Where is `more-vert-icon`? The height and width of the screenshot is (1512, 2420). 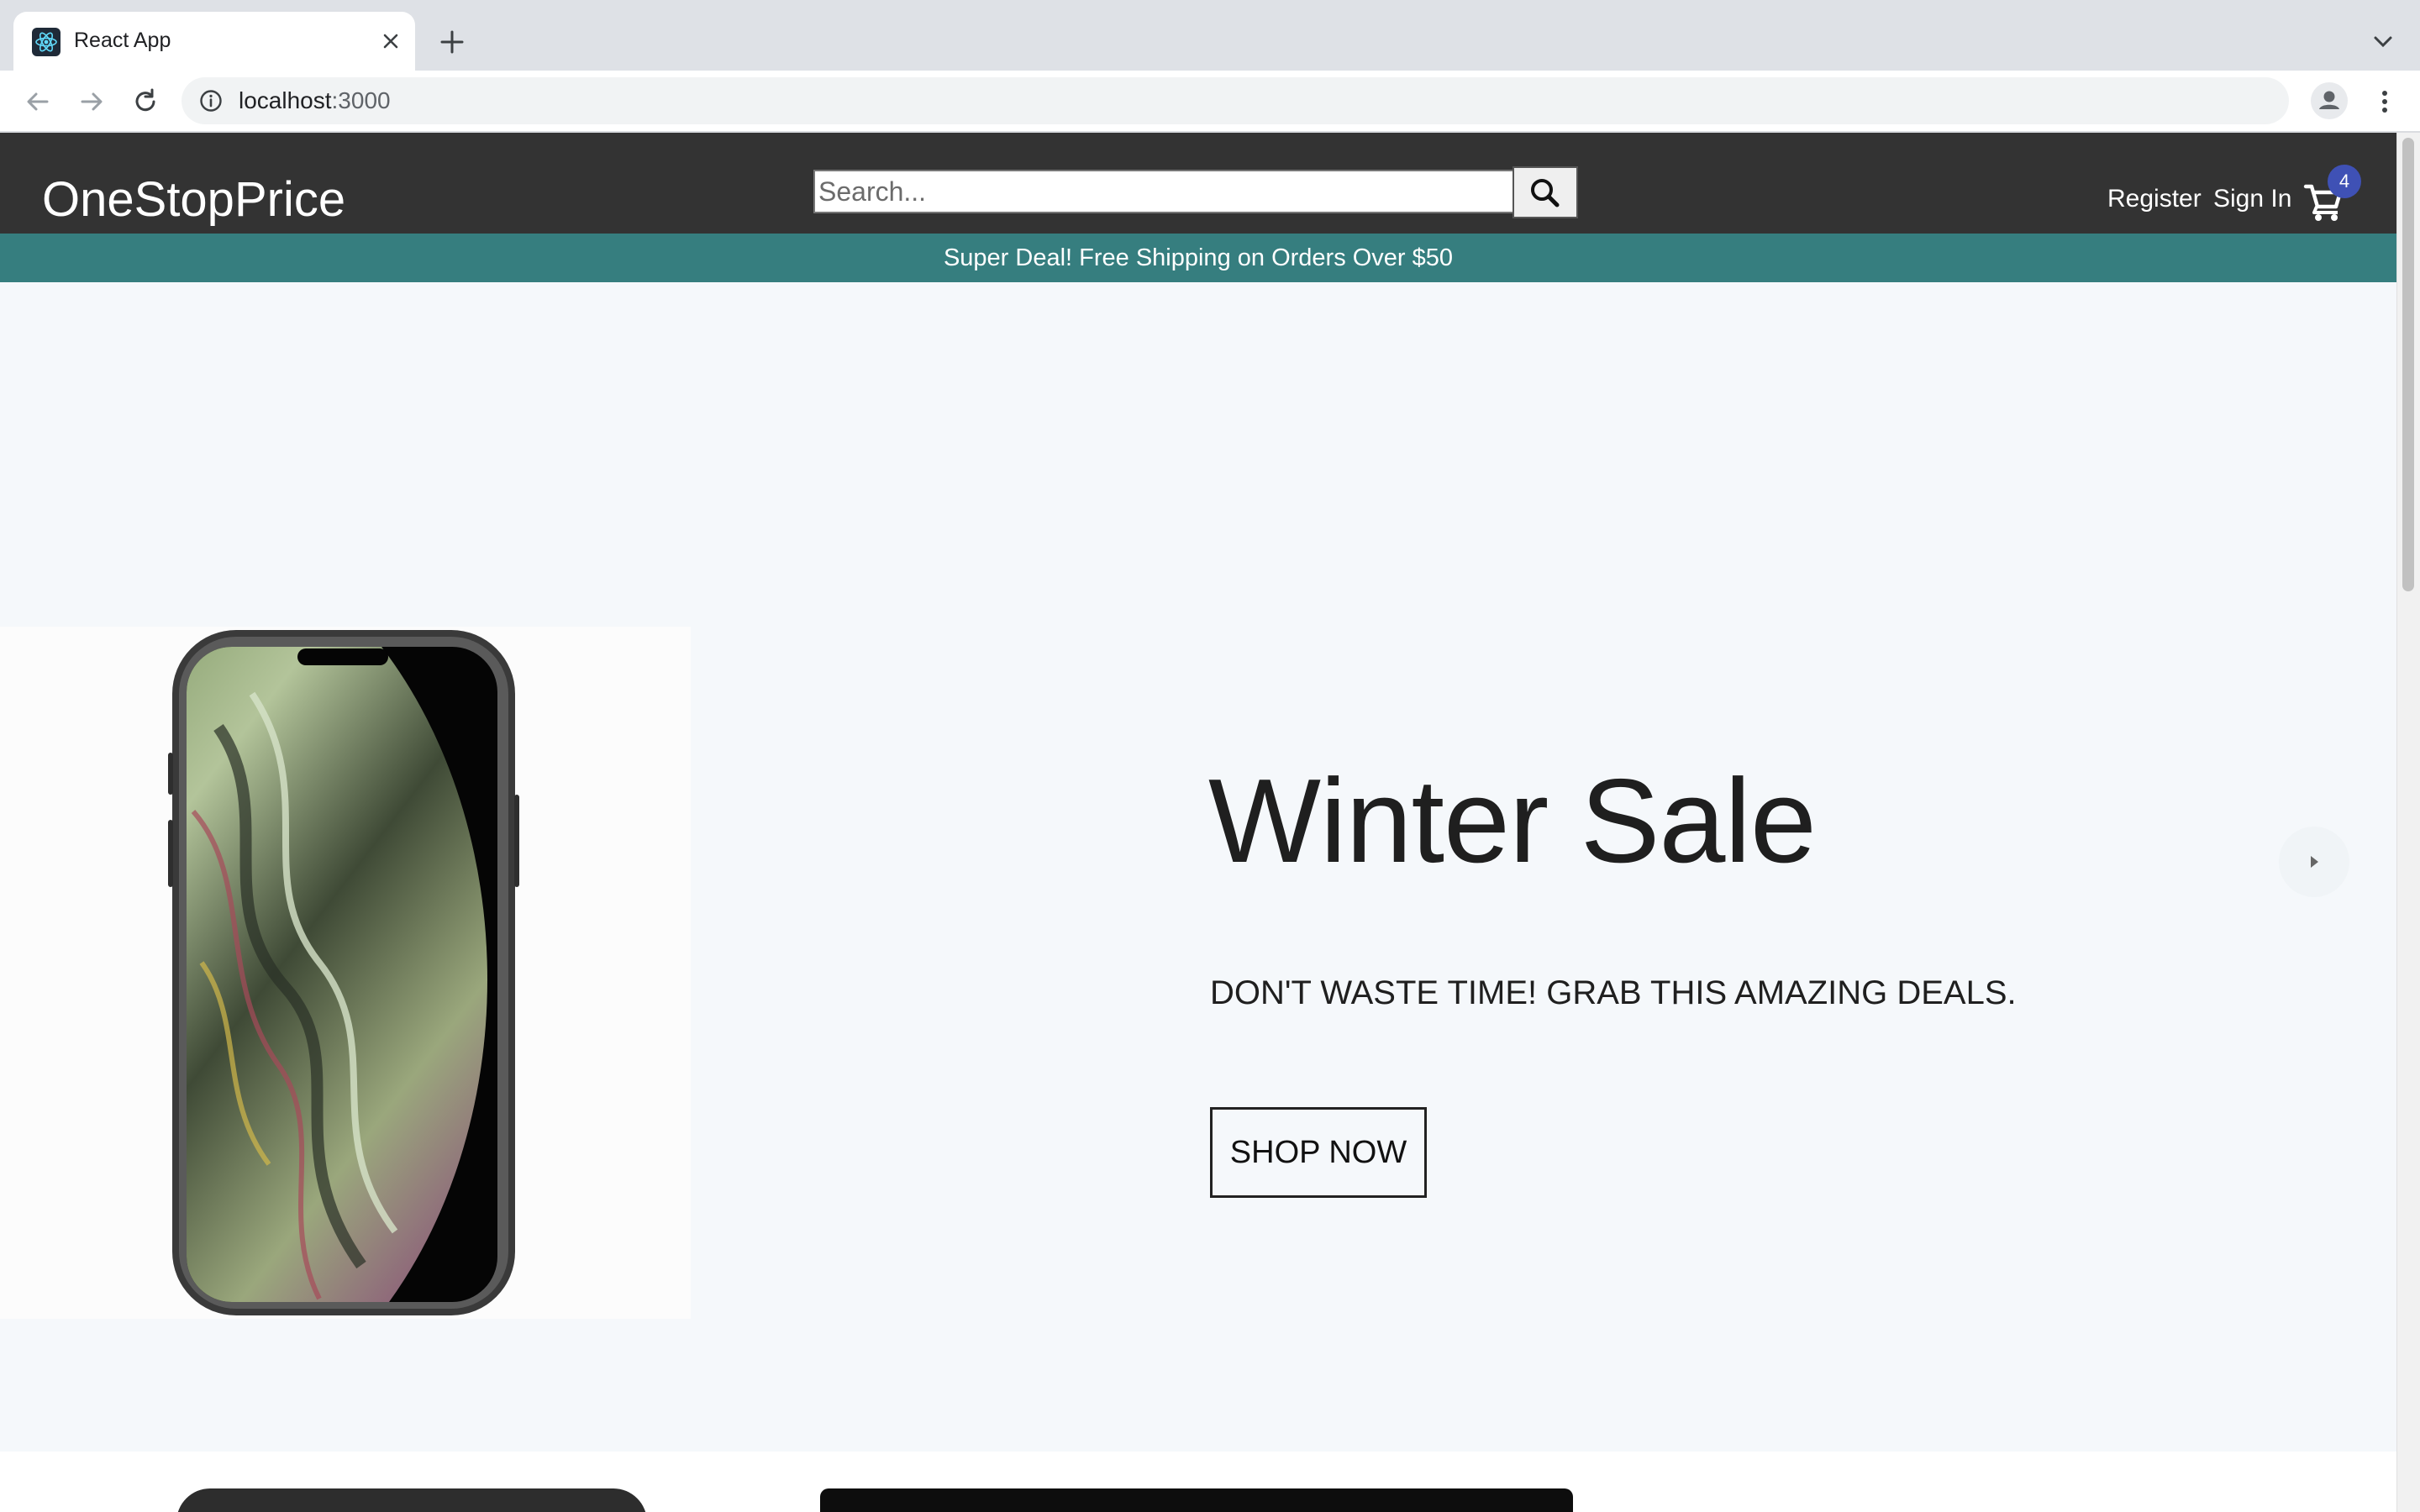 more-vert-icon is located at coordinates (2385, 101).